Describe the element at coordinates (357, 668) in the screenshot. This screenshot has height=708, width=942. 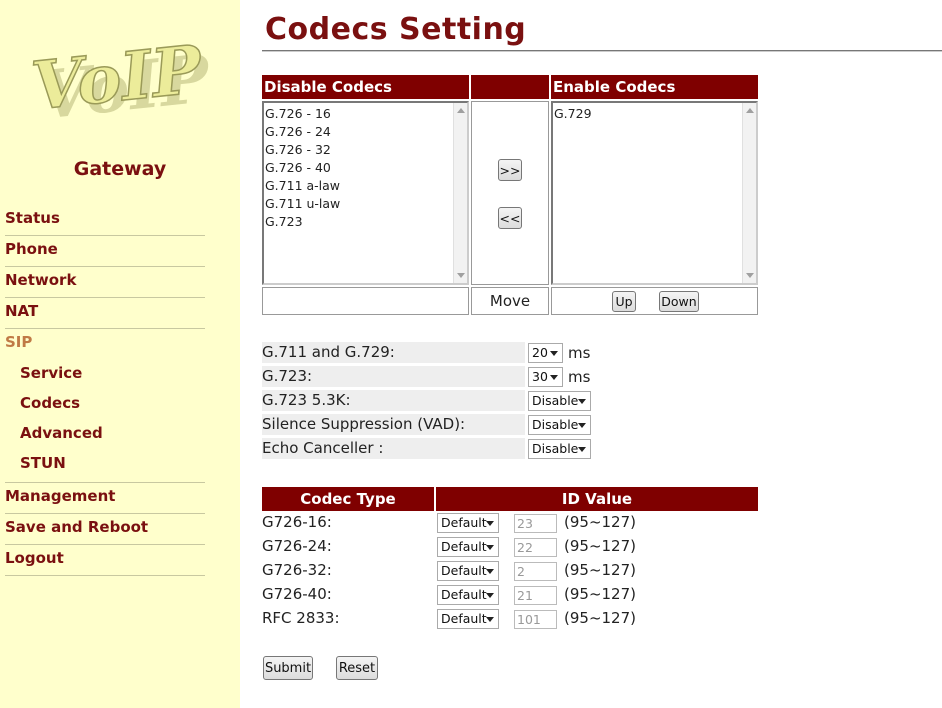
I see `reset-button: Reset` at that location.